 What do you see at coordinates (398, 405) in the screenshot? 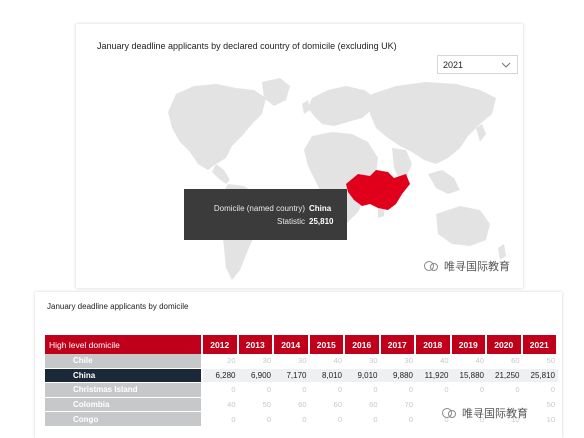
I see `row-value: 70` at bounding box center [398, 405].